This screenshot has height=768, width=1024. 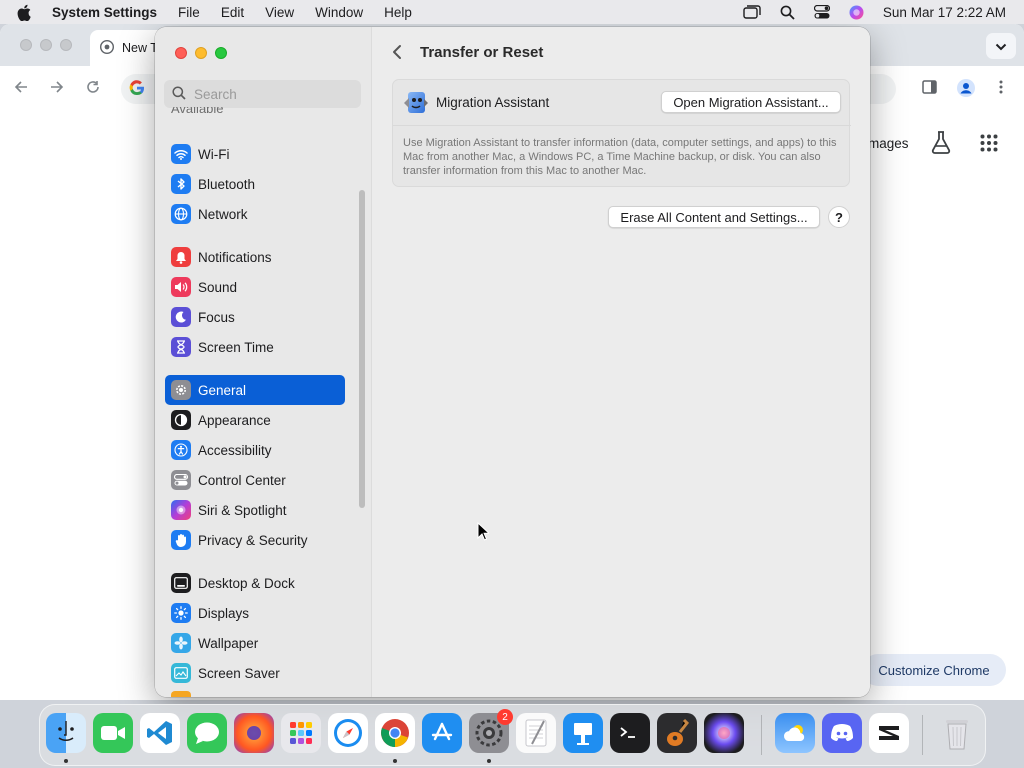 What do you see at coordinates (505, 717) in the screenshot?
I see `dock-notification-badge: 2` at bounding box center [505, 717].